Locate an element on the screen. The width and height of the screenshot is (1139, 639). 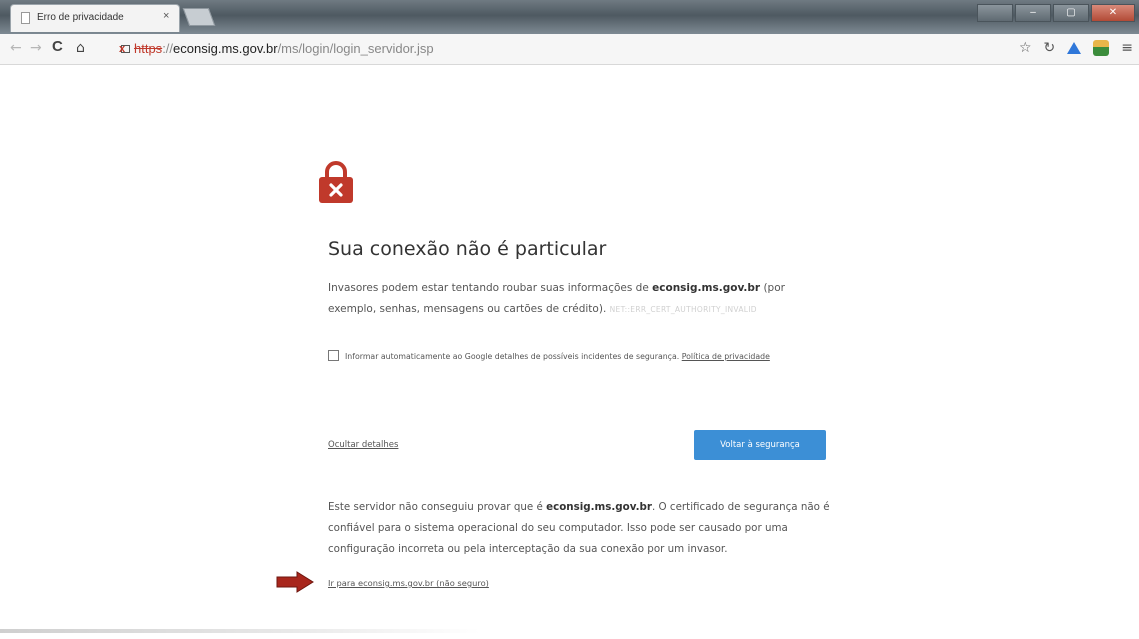
star-icon: ☆ is located at coordinates (1025, 48).